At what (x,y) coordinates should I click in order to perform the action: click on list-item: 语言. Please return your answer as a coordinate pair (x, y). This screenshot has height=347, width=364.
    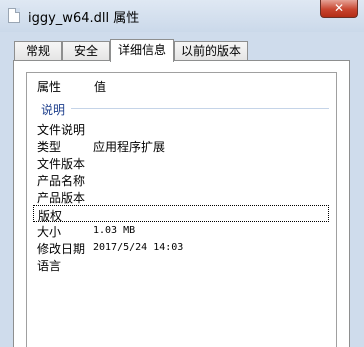
    Looking at the image, I should click on (181, 264).